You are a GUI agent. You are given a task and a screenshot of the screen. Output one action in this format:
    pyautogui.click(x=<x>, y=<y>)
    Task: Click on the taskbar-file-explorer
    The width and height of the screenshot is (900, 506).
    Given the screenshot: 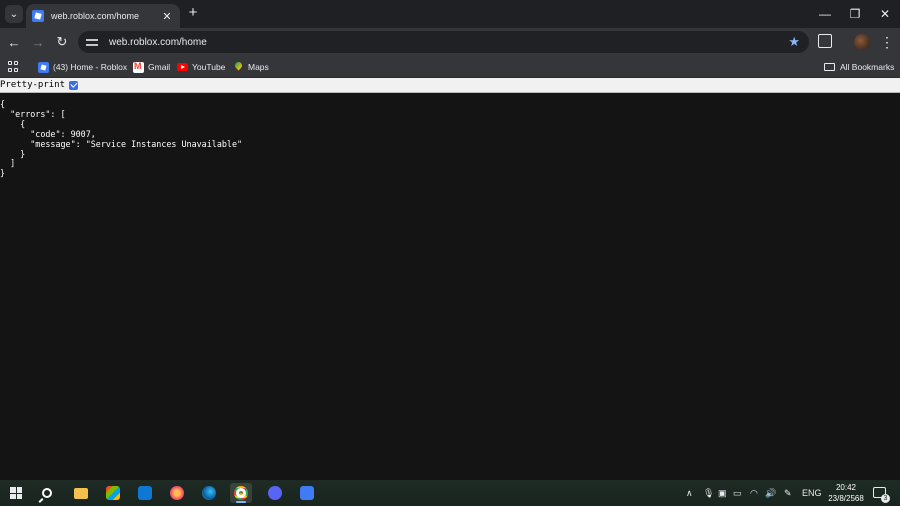 What is the action you would take?
    pyautogui.click(x=81, y=493)
    